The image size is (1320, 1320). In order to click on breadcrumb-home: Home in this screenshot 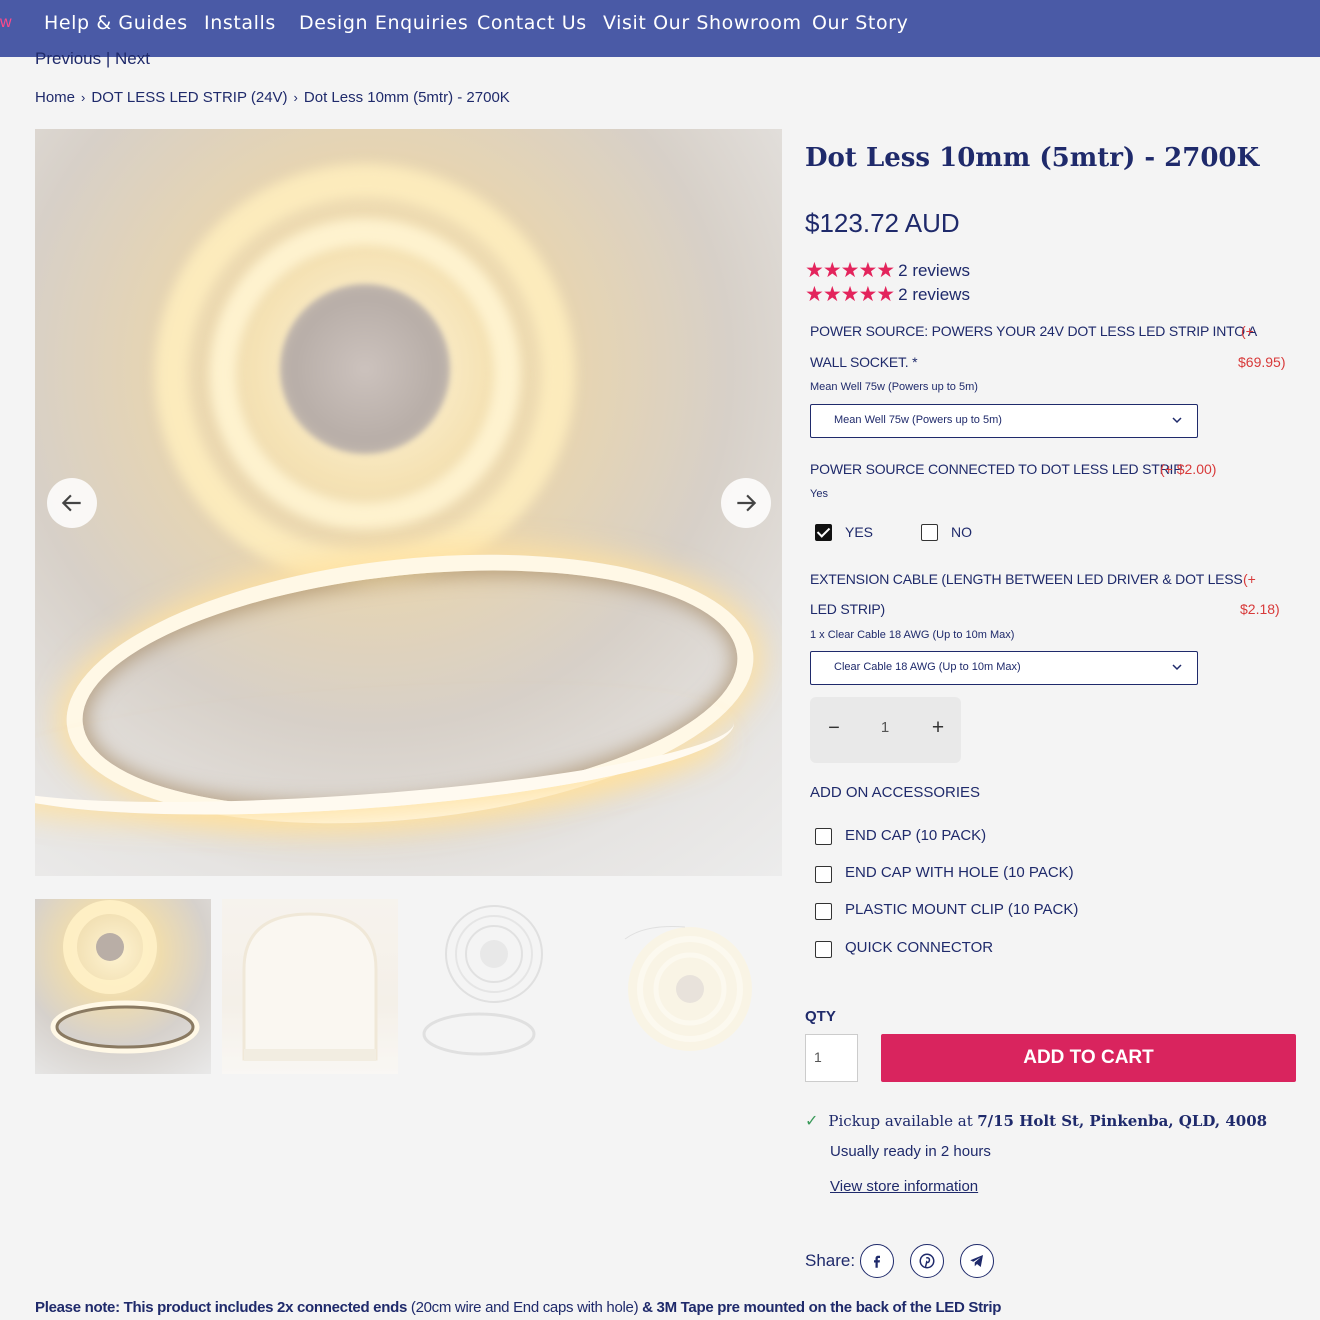, I will do `click(55, 97)`.